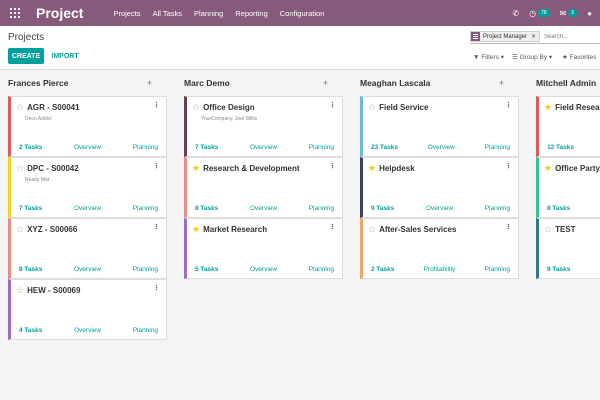 The height and width of the screenshot is (400, 600). Describe the element at coordinates (15, 13) in the screenshot. I see `apps-grid-icon` at that location.